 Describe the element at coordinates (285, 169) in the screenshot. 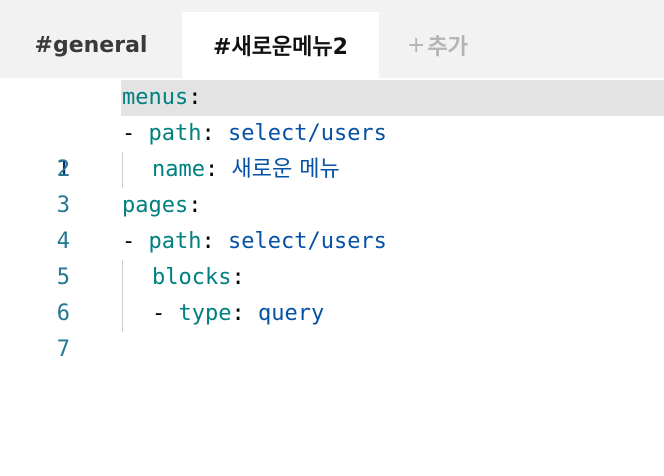

I see `yaml-value: 새로운 메뉴` at that location.